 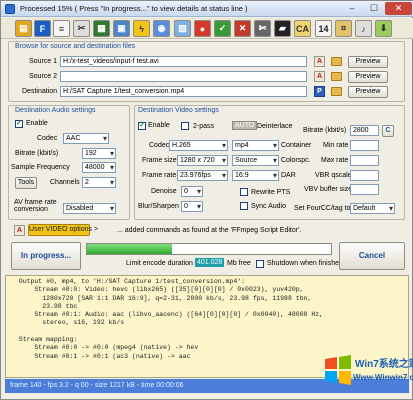 I want to click on mb-free-value: 401.028, so click(x=210, y=262).